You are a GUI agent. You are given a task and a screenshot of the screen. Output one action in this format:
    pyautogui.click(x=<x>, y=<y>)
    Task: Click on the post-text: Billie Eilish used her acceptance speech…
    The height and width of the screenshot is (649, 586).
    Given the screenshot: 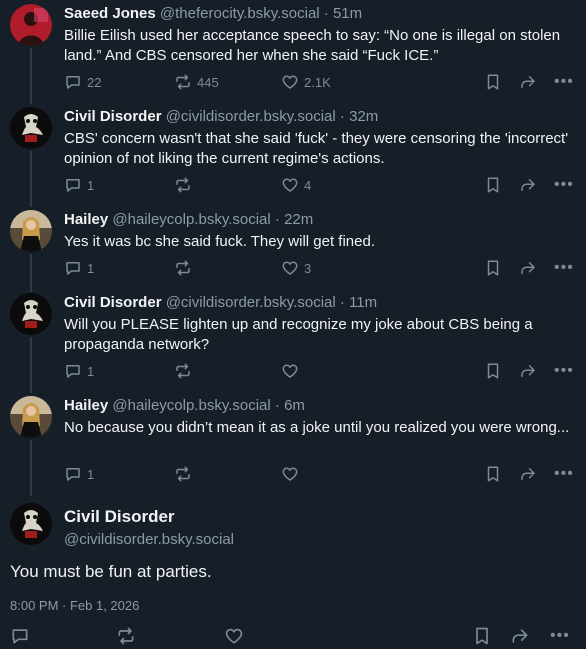 What is the action you would take?
    pyautogui.click(x=312, y=45)
    